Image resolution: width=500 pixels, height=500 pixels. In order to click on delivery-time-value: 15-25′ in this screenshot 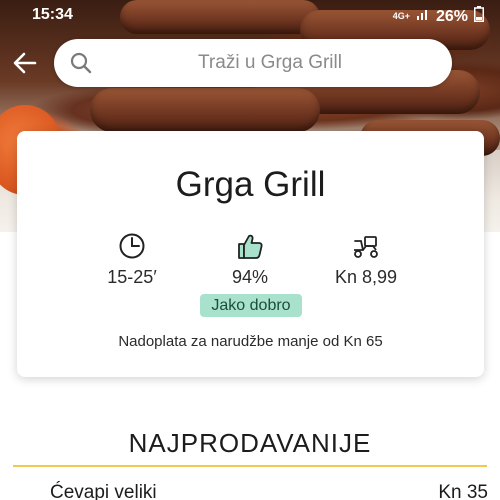, I will do `click(132, 277)`.